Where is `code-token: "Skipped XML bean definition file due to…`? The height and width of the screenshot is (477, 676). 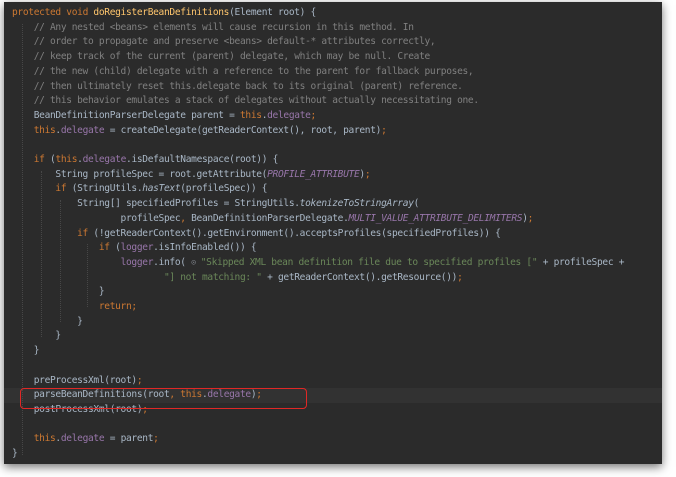 code-token: "Skipped XML bean definition file due to… is located at coordinates (369, 262).